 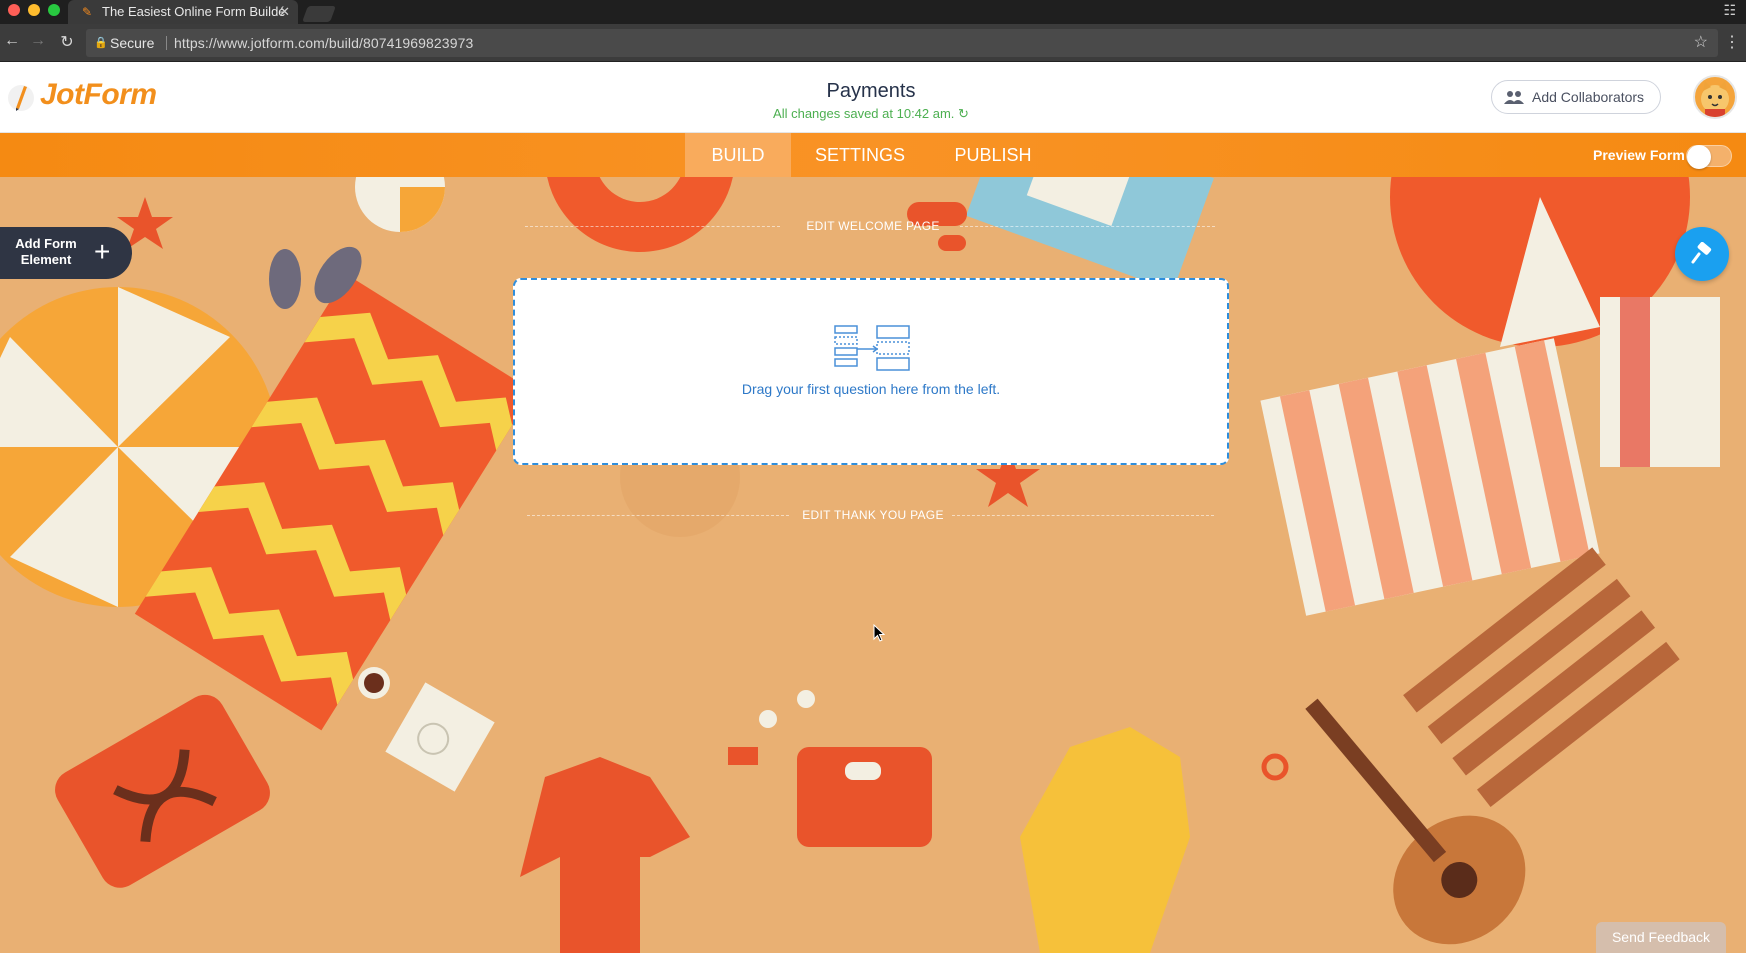 What do you see at coordinates (1729, 10) in the screenshot?
I see `incognito-icon: ☷` at bounding box center [1729, 10].